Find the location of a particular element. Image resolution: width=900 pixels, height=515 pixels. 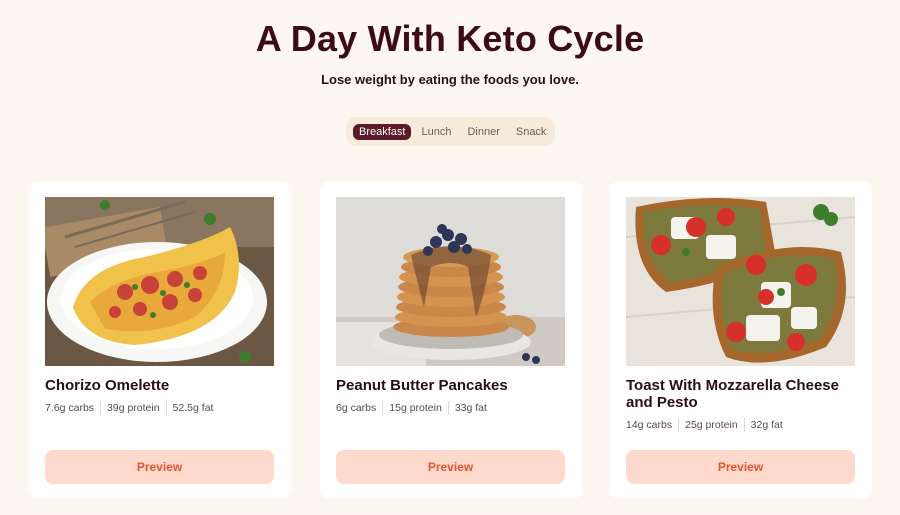

meal-tabs: Breakfast Lunch Dinner Snack is located at coordinates (450, 131).